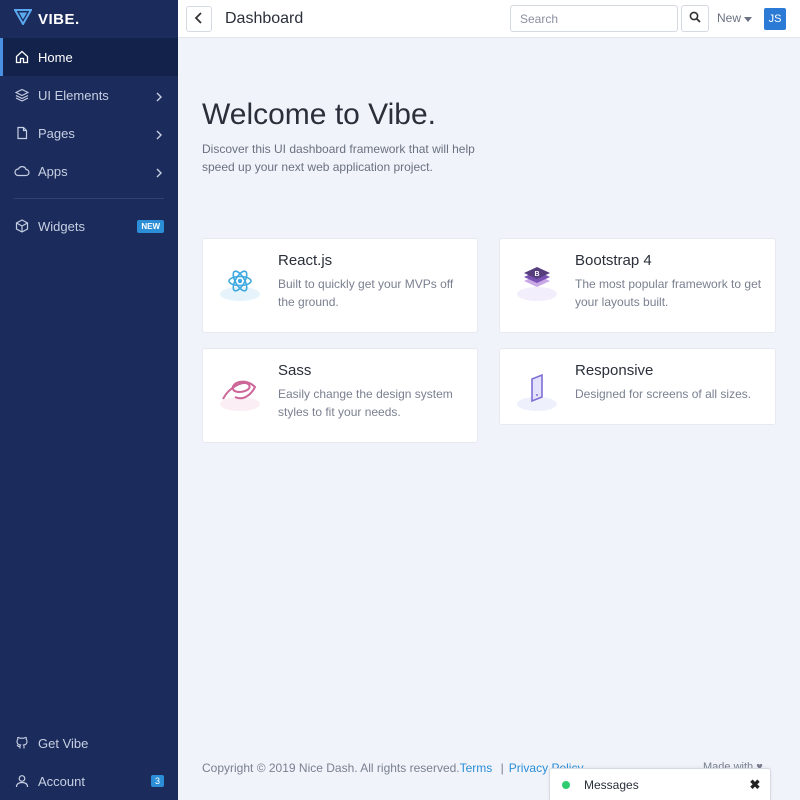 Image resolution: width=800 pixels, height=800 pixels. I want to click on new-badge: NEW, so click(150, 226).